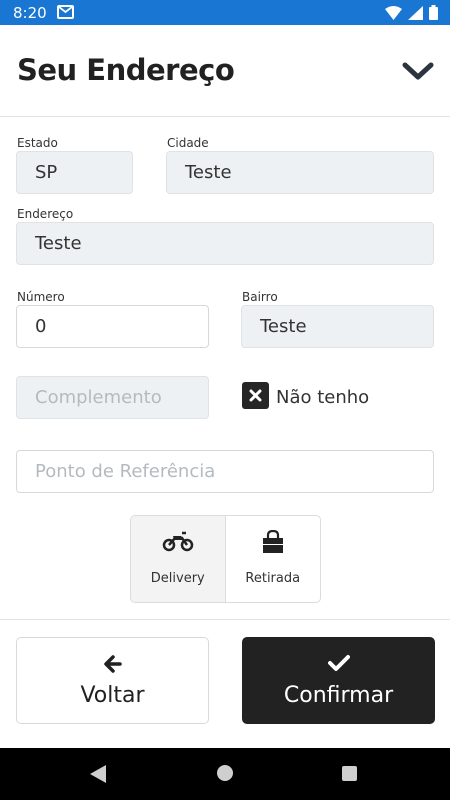  Describe the element at coordinates (208, 172) in the screenshot. I see `cidade-value: Teste` at that location.